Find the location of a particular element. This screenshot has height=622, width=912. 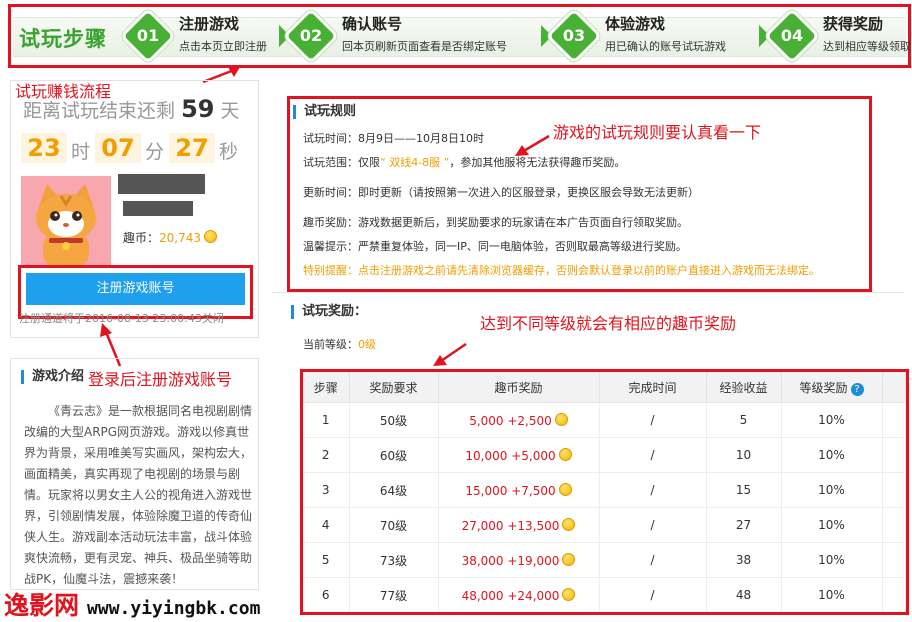

userid-redacted is located at coordinates (158, 208).